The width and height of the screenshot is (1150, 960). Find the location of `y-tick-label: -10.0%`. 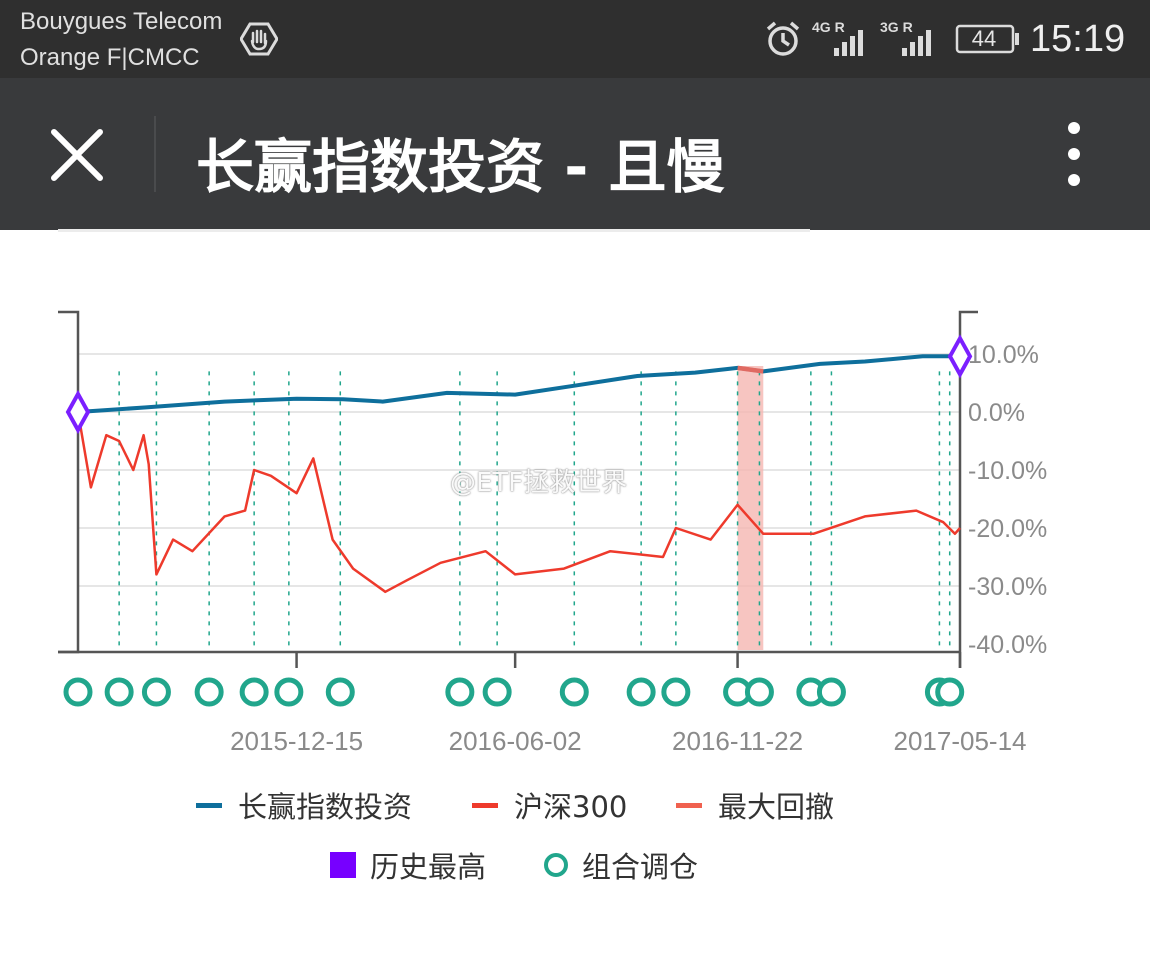

y-tick-label: -10.0% is located at coordinates (1007, 471).